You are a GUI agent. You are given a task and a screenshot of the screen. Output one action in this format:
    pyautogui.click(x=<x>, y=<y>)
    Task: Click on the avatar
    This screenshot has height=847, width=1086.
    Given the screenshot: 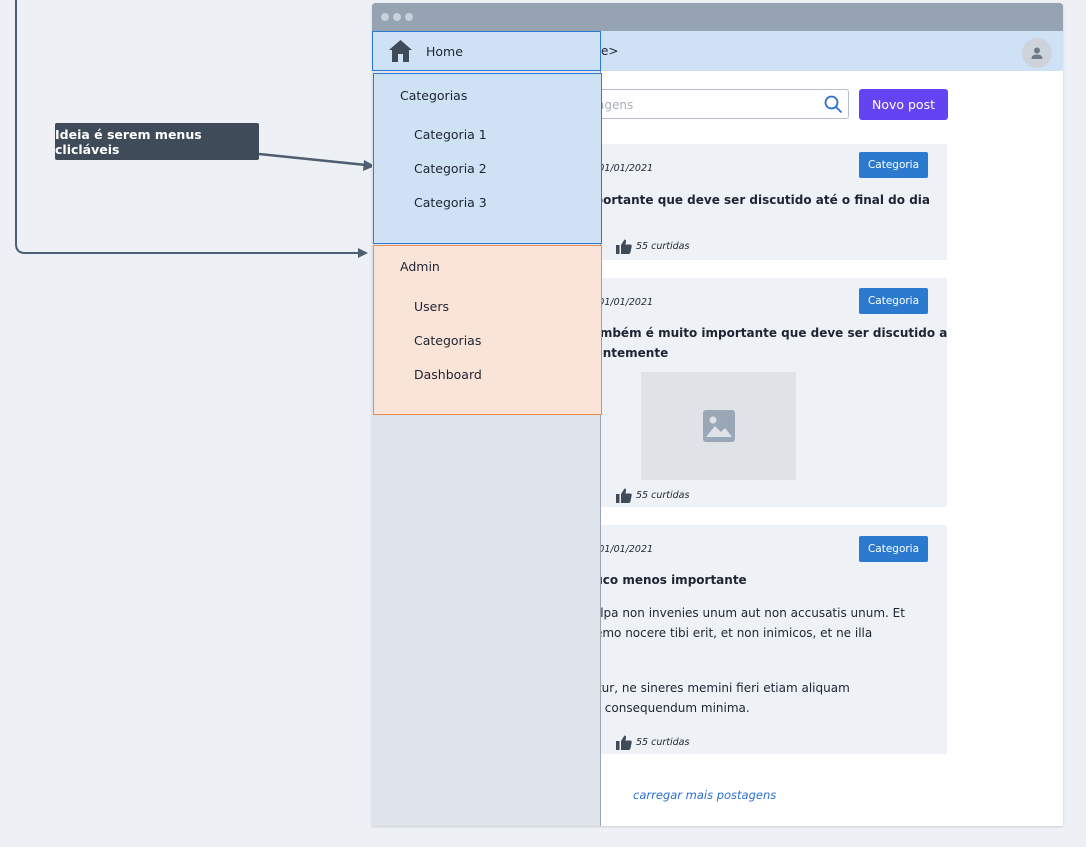 What is the action you would take?
    pyautogui.click(x=1037, y=53)
    